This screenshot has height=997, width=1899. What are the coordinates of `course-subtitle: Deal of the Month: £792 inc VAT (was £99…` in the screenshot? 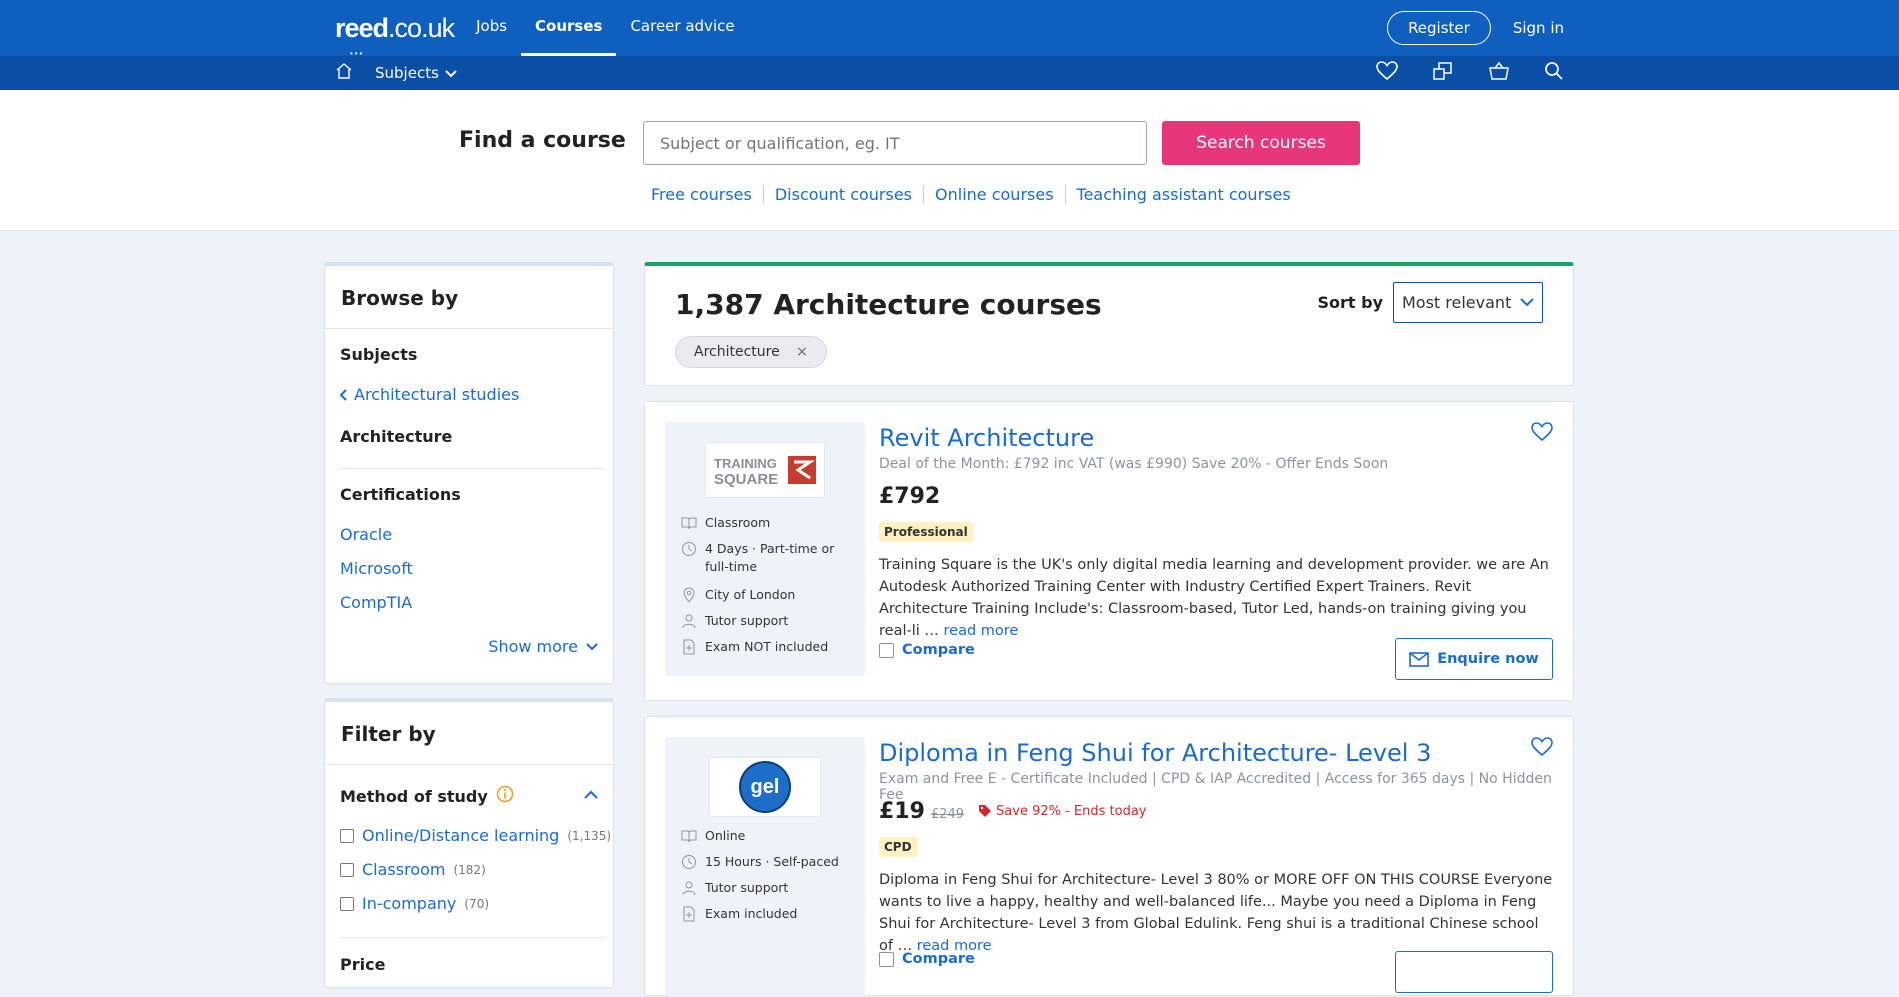 It's located at (1134, 464).